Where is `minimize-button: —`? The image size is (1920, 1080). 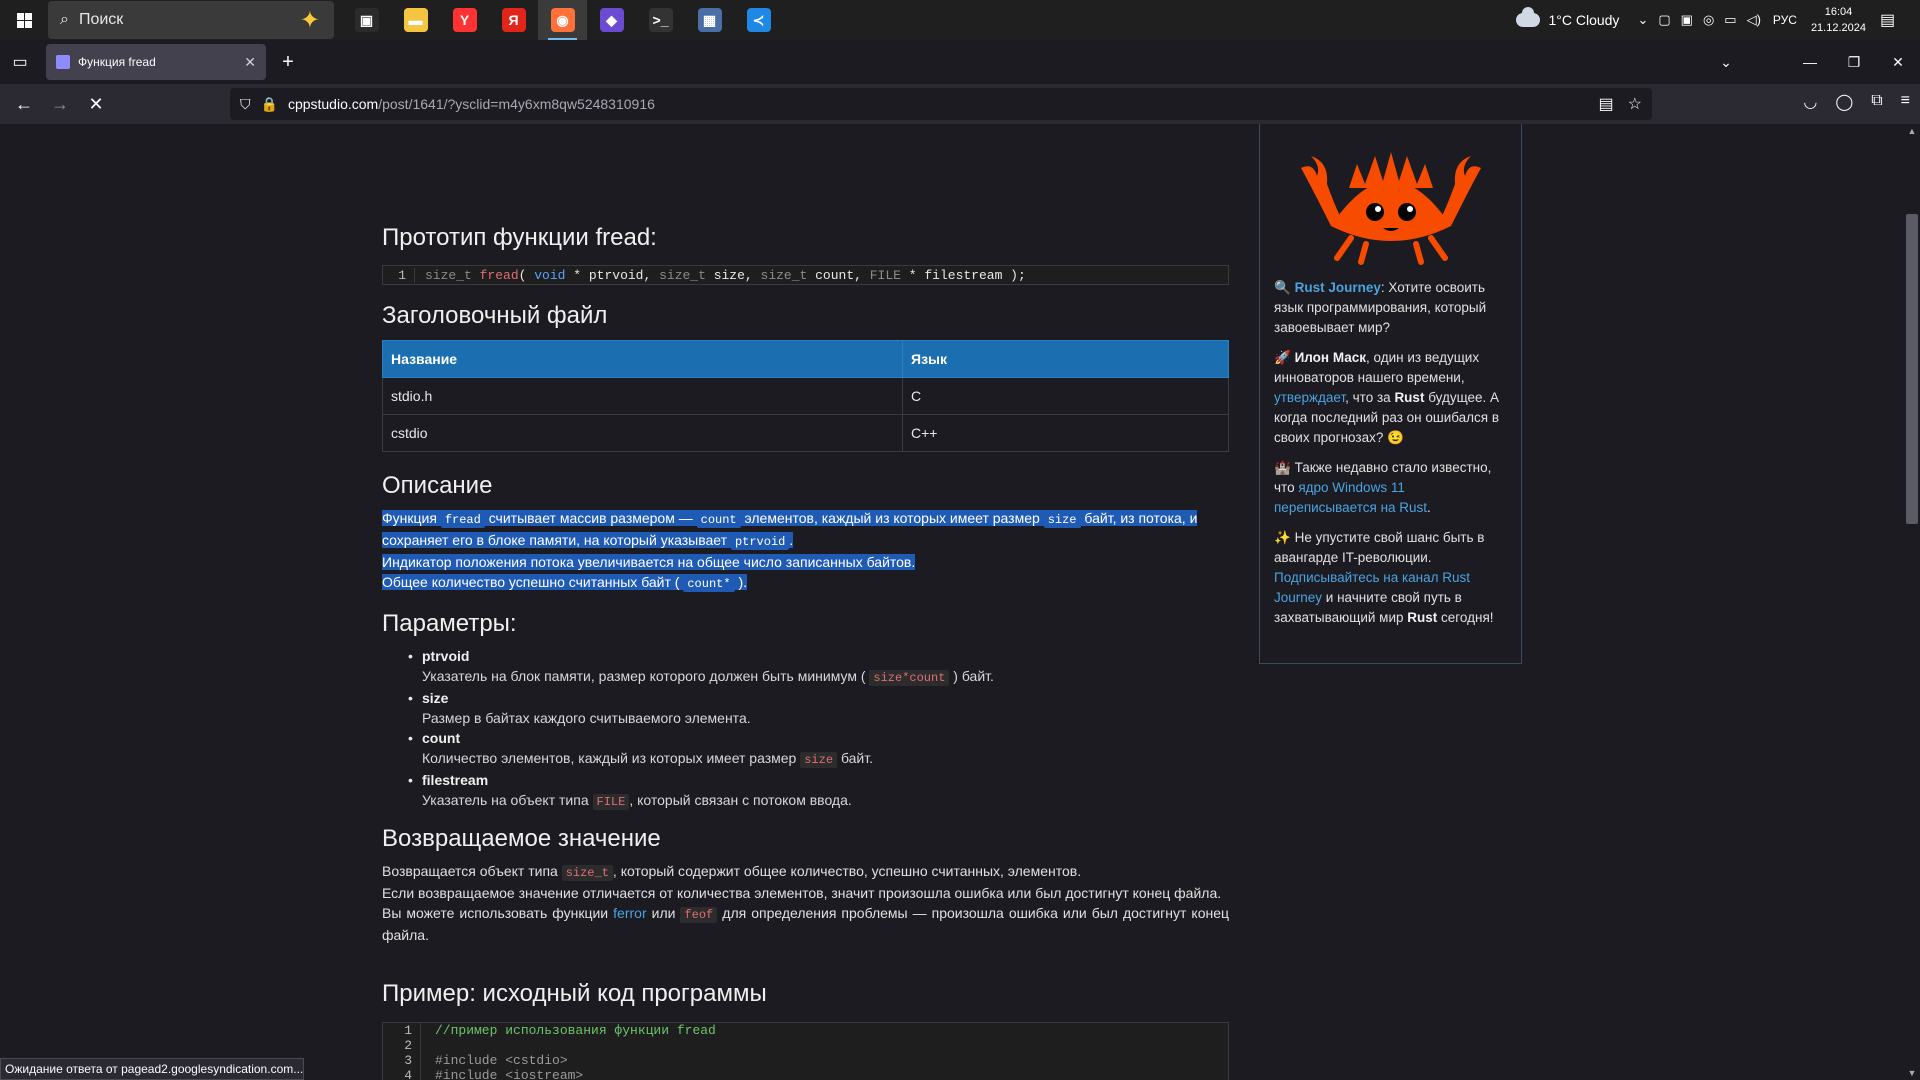 minimize-button: — is located at coordinates (1810, 62).